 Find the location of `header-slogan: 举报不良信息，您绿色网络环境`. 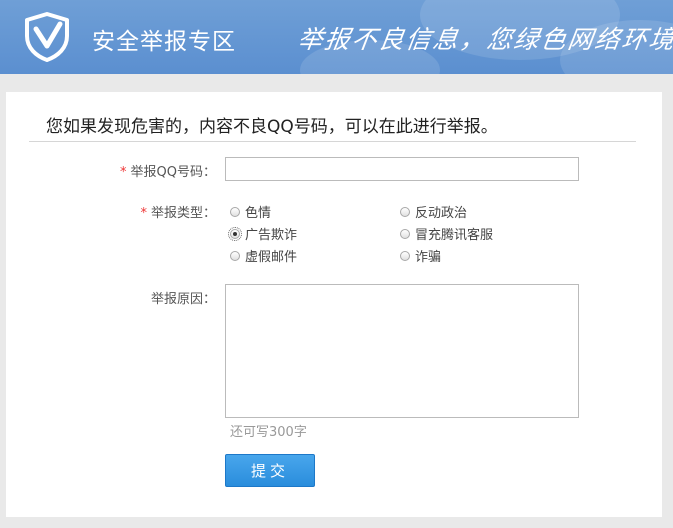

header-slogan: 举报不良信息，您绿色网络环境 is located at coordinates (484, 39).